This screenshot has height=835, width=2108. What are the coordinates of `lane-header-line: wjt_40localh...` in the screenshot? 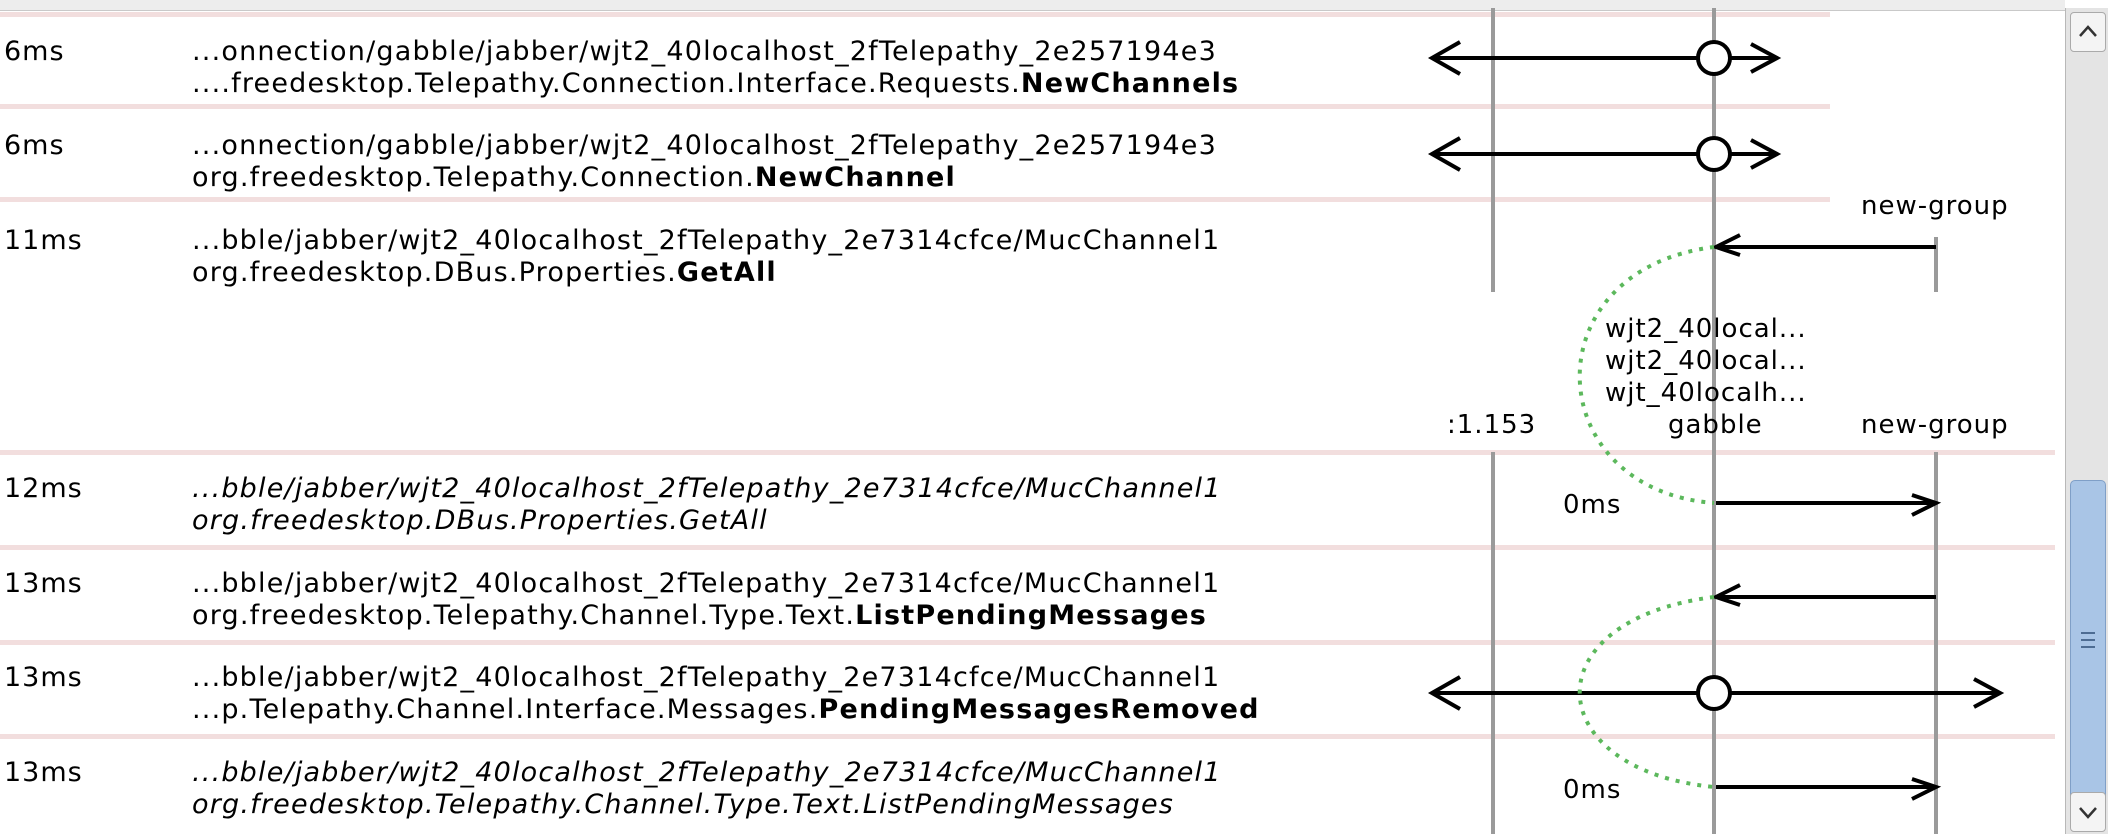 It's located at (1706, 393).